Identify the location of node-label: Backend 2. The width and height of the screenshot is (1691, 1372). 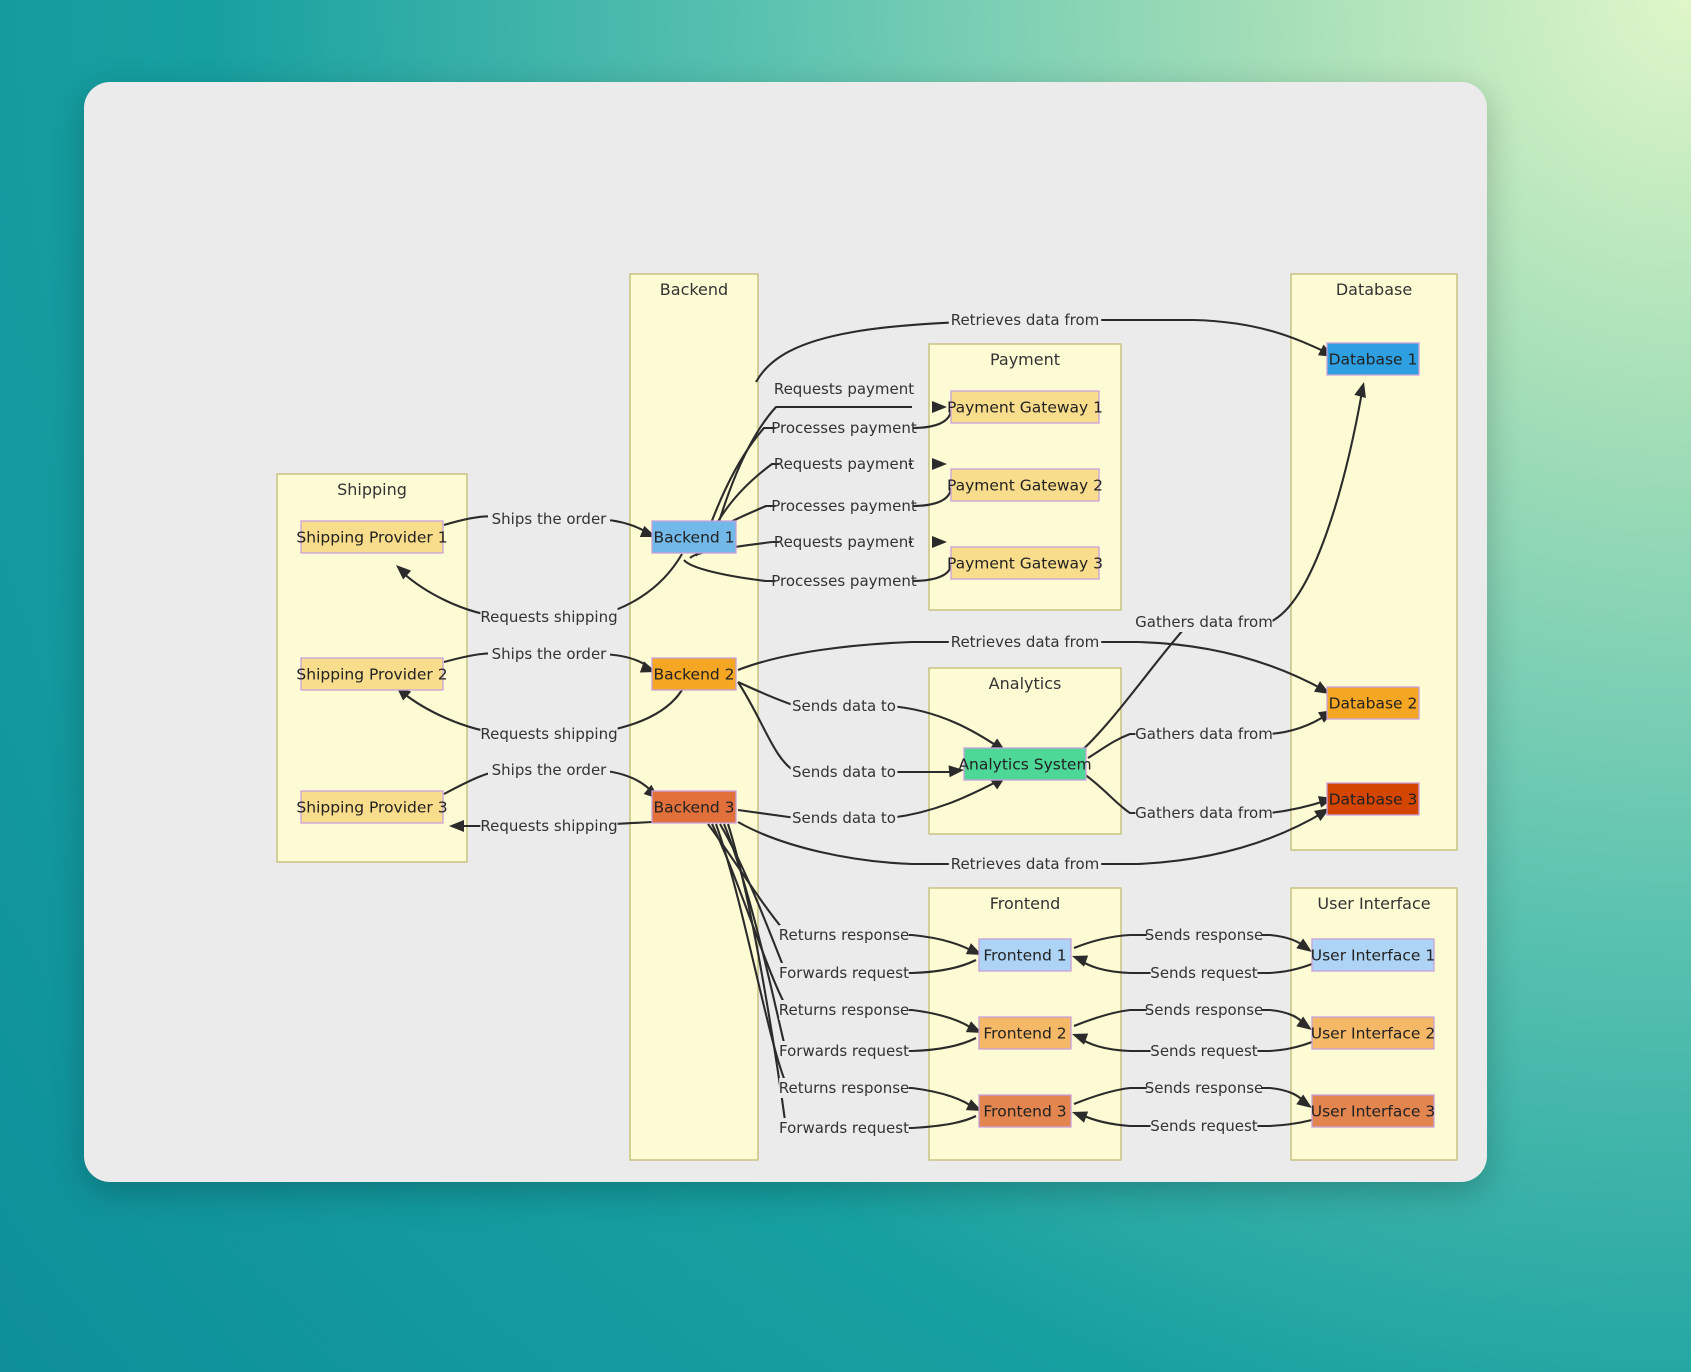
(693, 675).